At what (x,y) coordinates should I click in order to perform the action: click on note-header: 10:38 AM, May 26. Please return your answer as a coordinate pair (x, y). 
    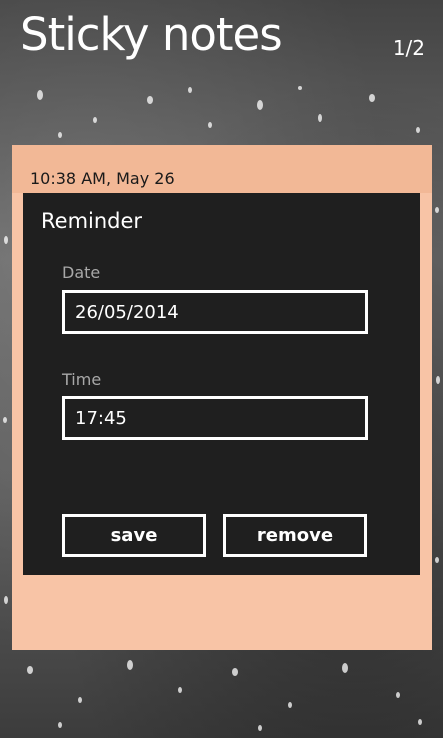
    Looking at the image, I should click on (222, 169).